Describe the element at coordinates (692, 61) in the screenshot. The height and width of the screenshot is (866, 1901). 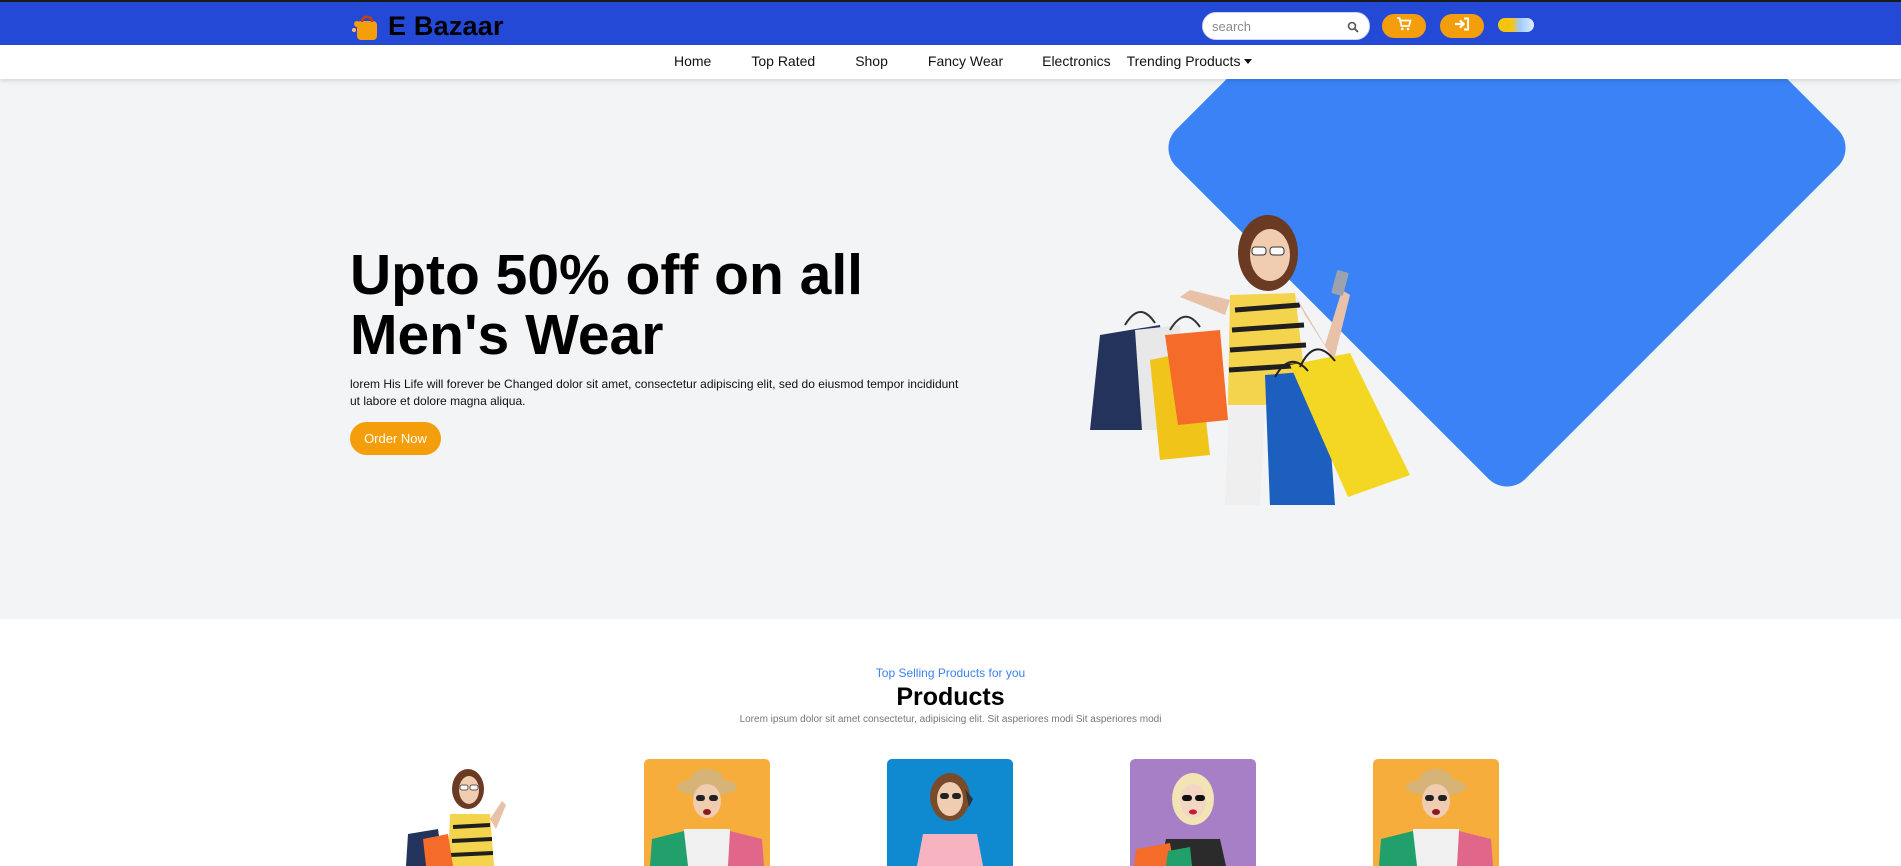
I see `nav-item-home: Home` at that location.